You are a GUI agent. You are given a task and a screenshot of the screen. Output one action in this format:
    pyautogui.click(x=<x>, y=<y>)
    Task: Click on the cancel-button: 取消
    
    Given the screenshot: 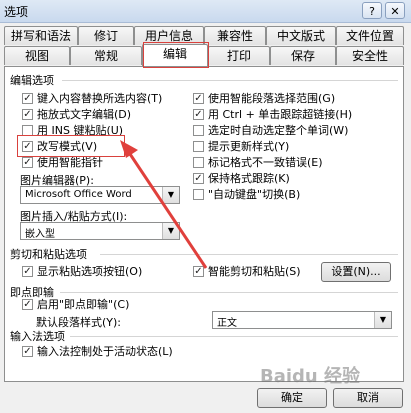 What is the action you would take?
    pyautogui.click(x=368, y=398)
    